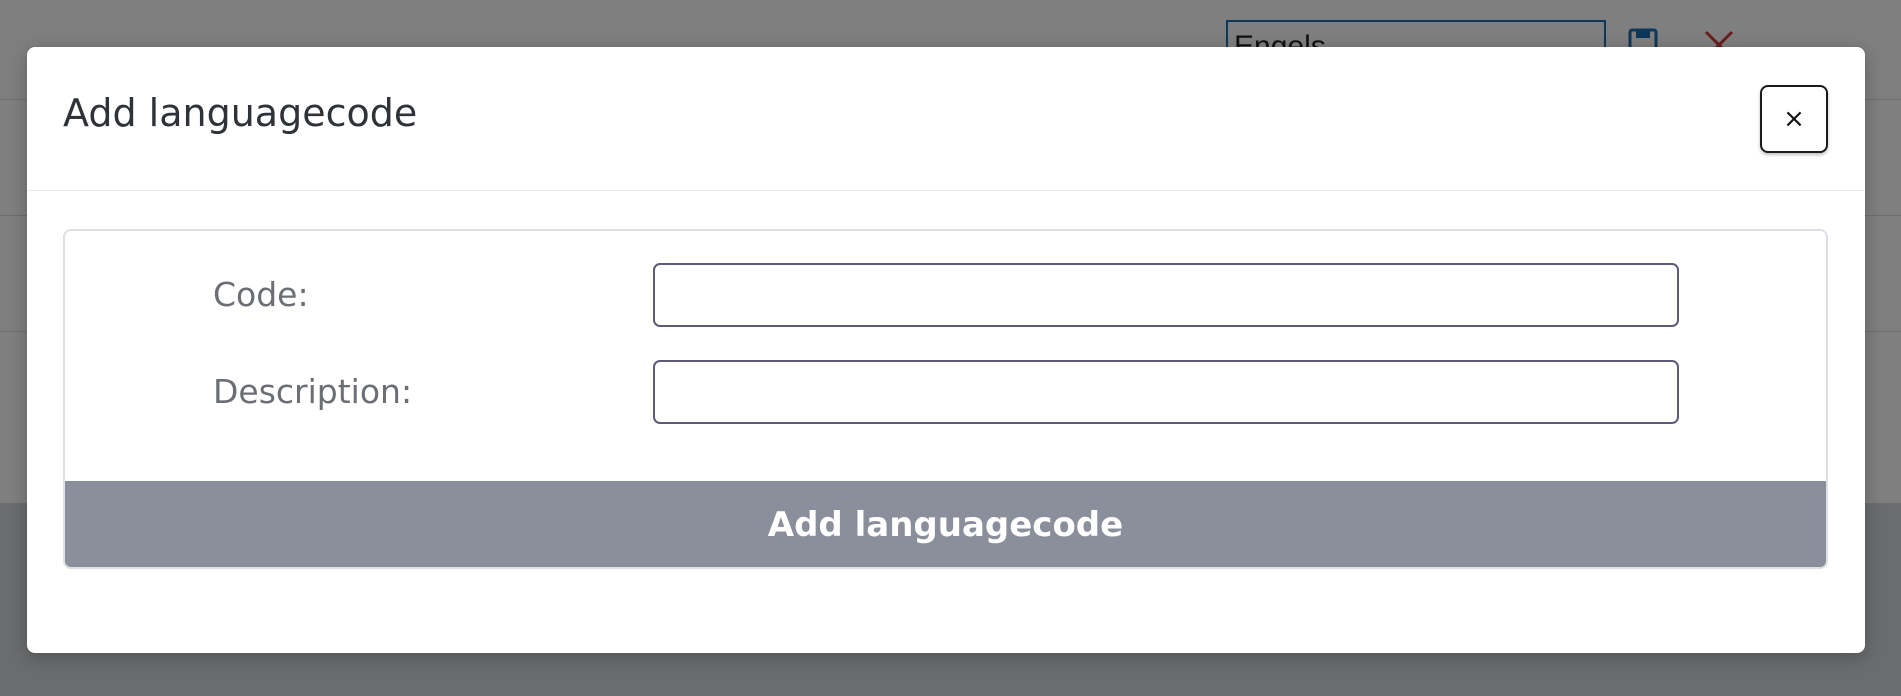 The image size is (1901, 696). What do you see at coordinates (313, 391) in the screenshot?
I see `description-label: Description:` at bounding box center [313, 391].